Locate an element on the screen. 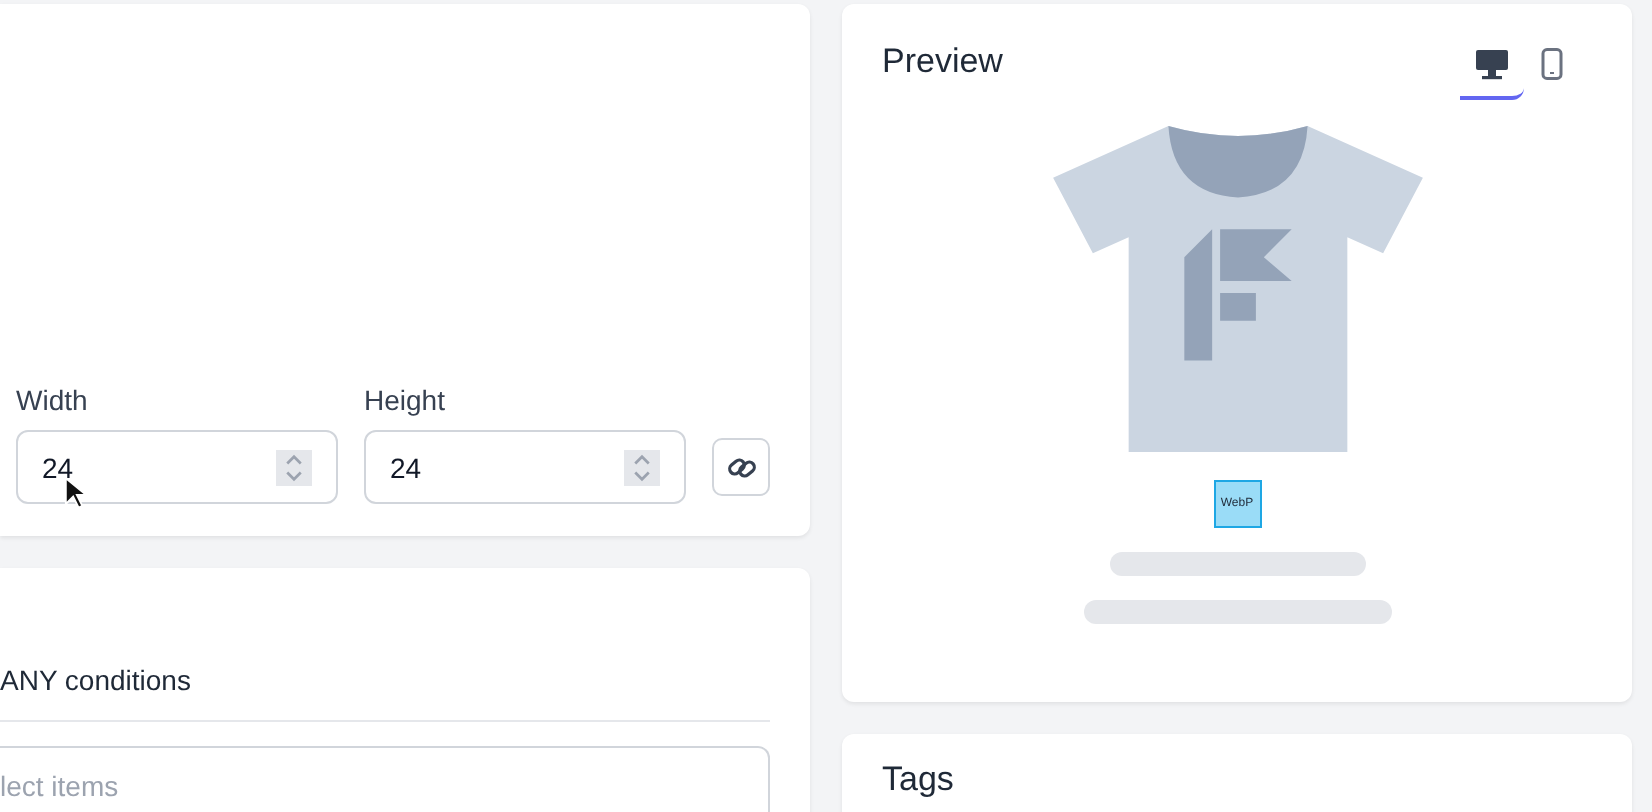 The image size is (1652, 812). field-label: Width is located at coordinates (53, 401).